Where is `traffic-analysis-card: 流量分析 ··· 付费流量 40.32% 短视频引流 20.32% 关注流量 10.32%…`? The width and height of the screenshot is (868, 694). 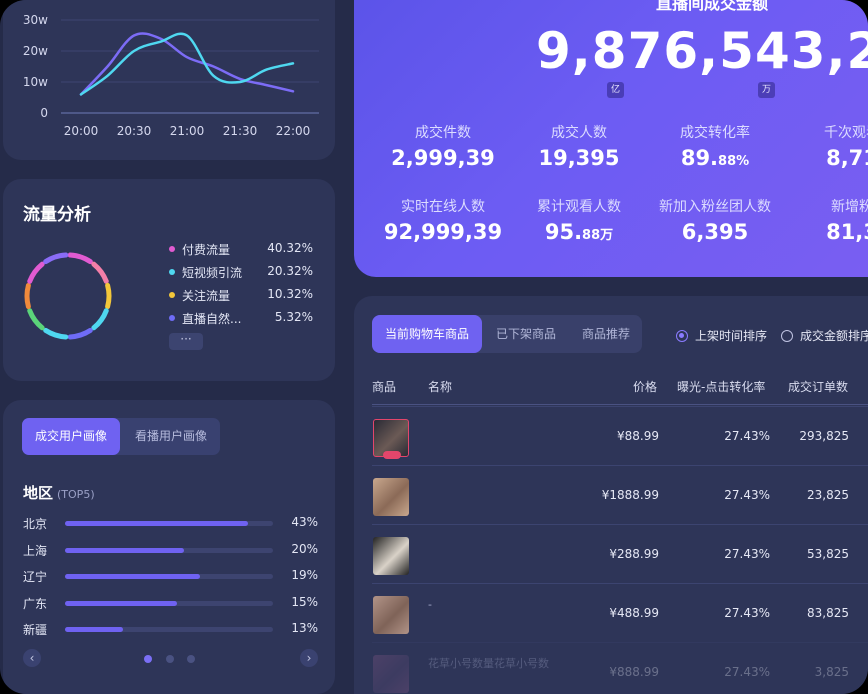
traffic-analysis-card: 流量分析 ··· 付费流量 40.32% 短视频引流 20.32% 关注流量 10.32%… is located at coordinates (169, 280).